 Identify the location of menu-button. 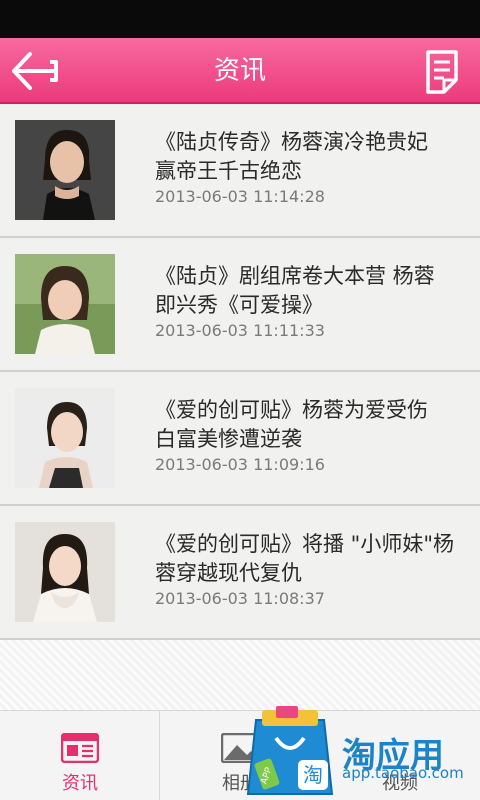
(442, 71).